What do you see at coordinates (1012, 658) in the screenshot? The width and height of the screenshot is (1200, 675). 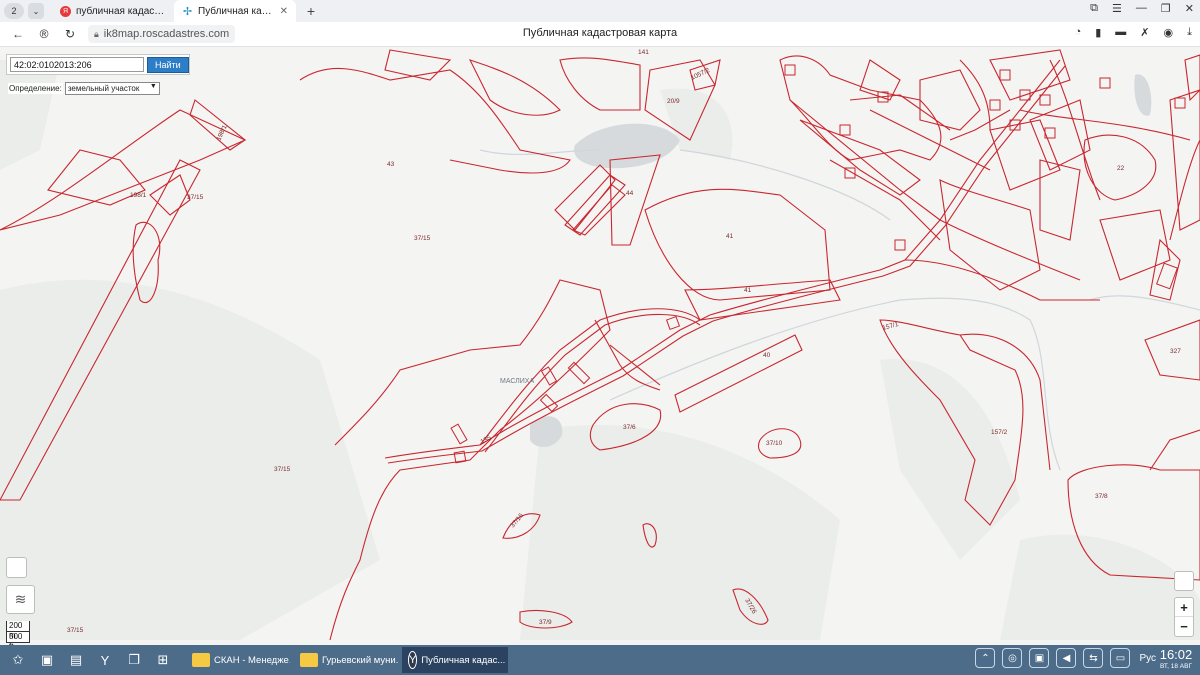 I see `screenshot-icon: ◎` at bounding box center [1012, 658].